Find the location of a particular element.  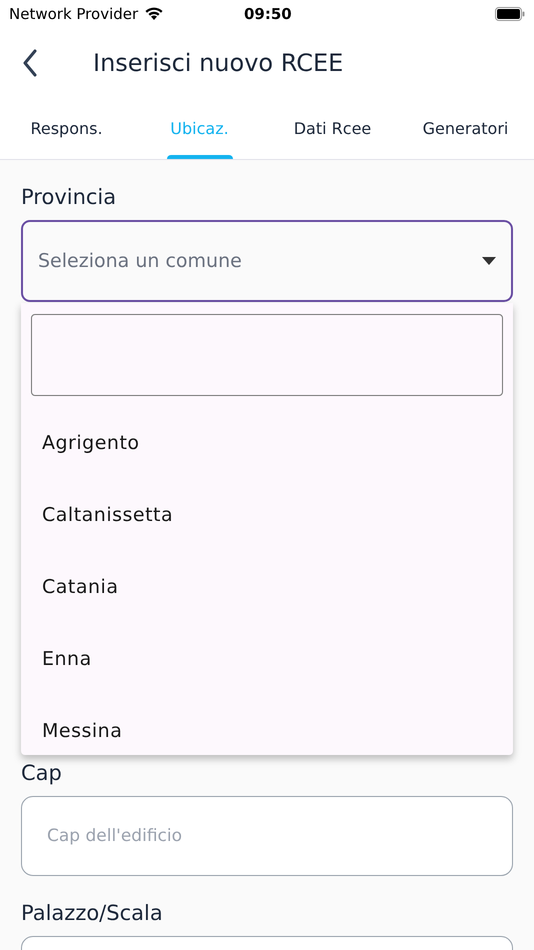

clock-time: 09:50 is located at coordinates (268, 14).